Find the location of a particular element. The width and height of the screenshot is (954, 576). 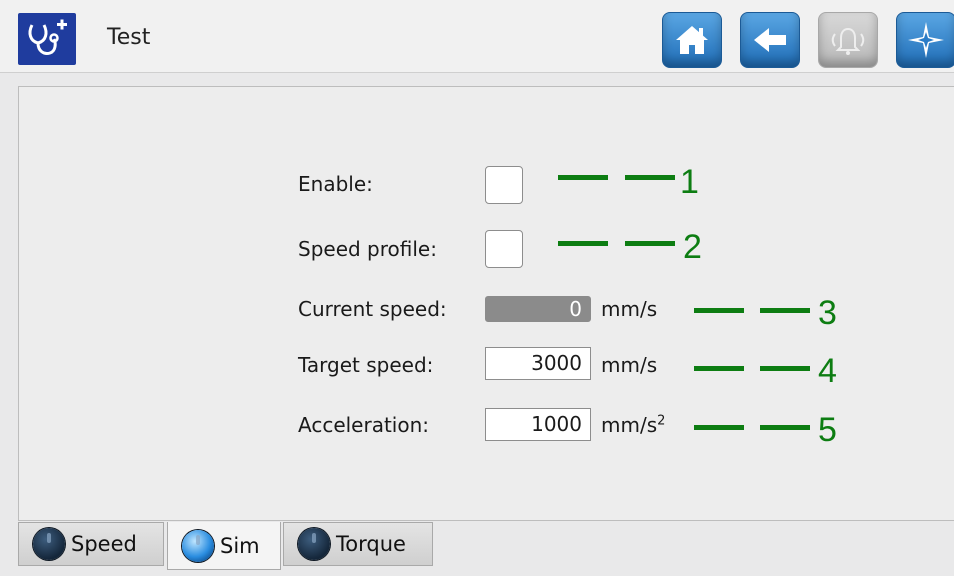

tab-sim-label: Sim is located at coordinates (240, 545).